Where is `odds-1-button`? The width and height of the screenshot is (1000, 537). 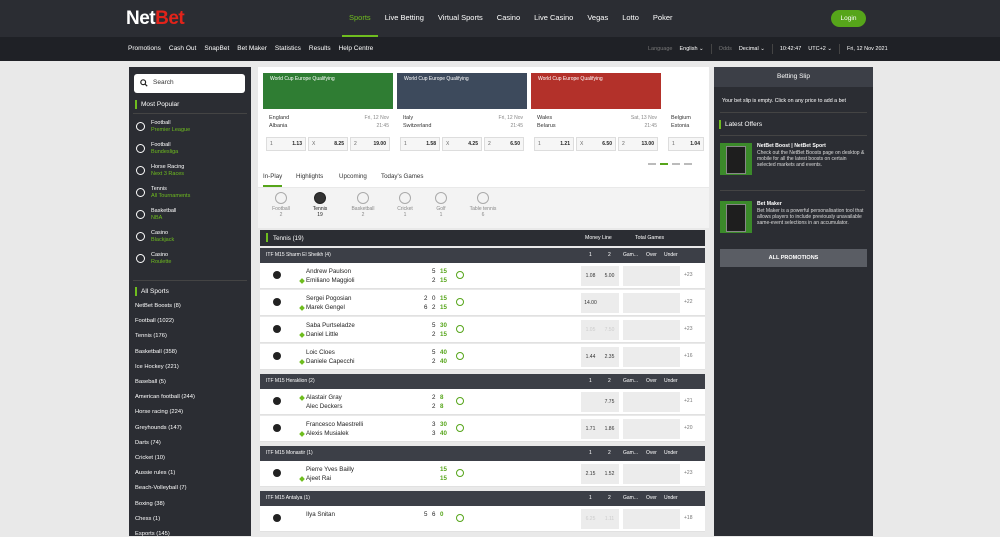 odds-1-button is located at coordinates (590, 402).